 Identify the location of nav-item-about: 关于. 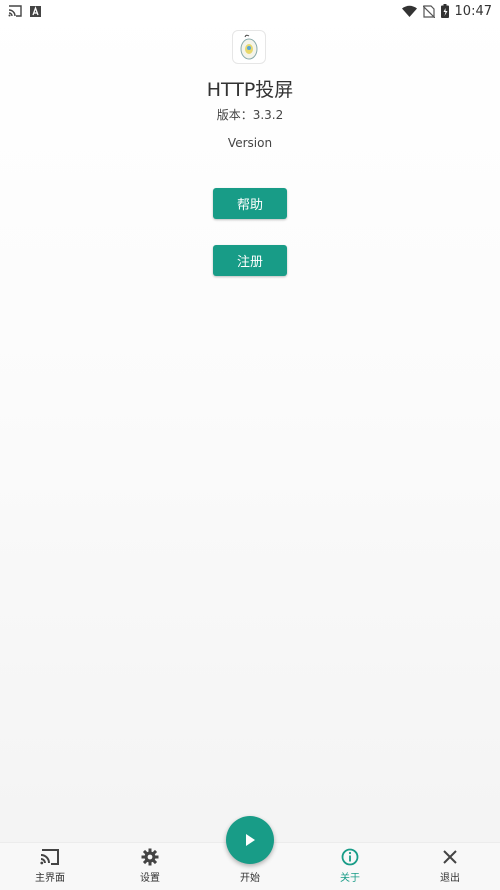
(350, 866).